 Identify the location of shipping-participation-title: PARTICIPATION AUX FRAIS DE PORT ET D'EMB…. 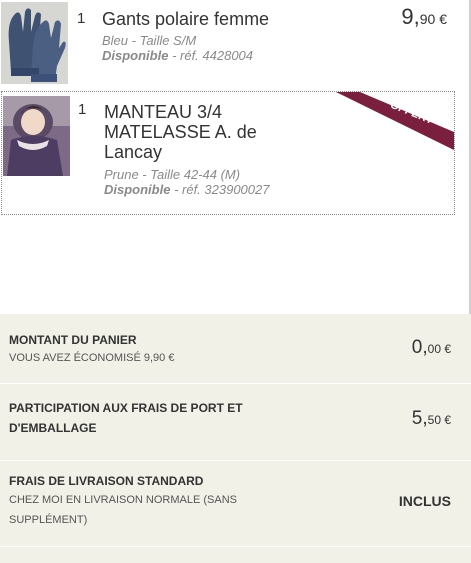
(126, 418).